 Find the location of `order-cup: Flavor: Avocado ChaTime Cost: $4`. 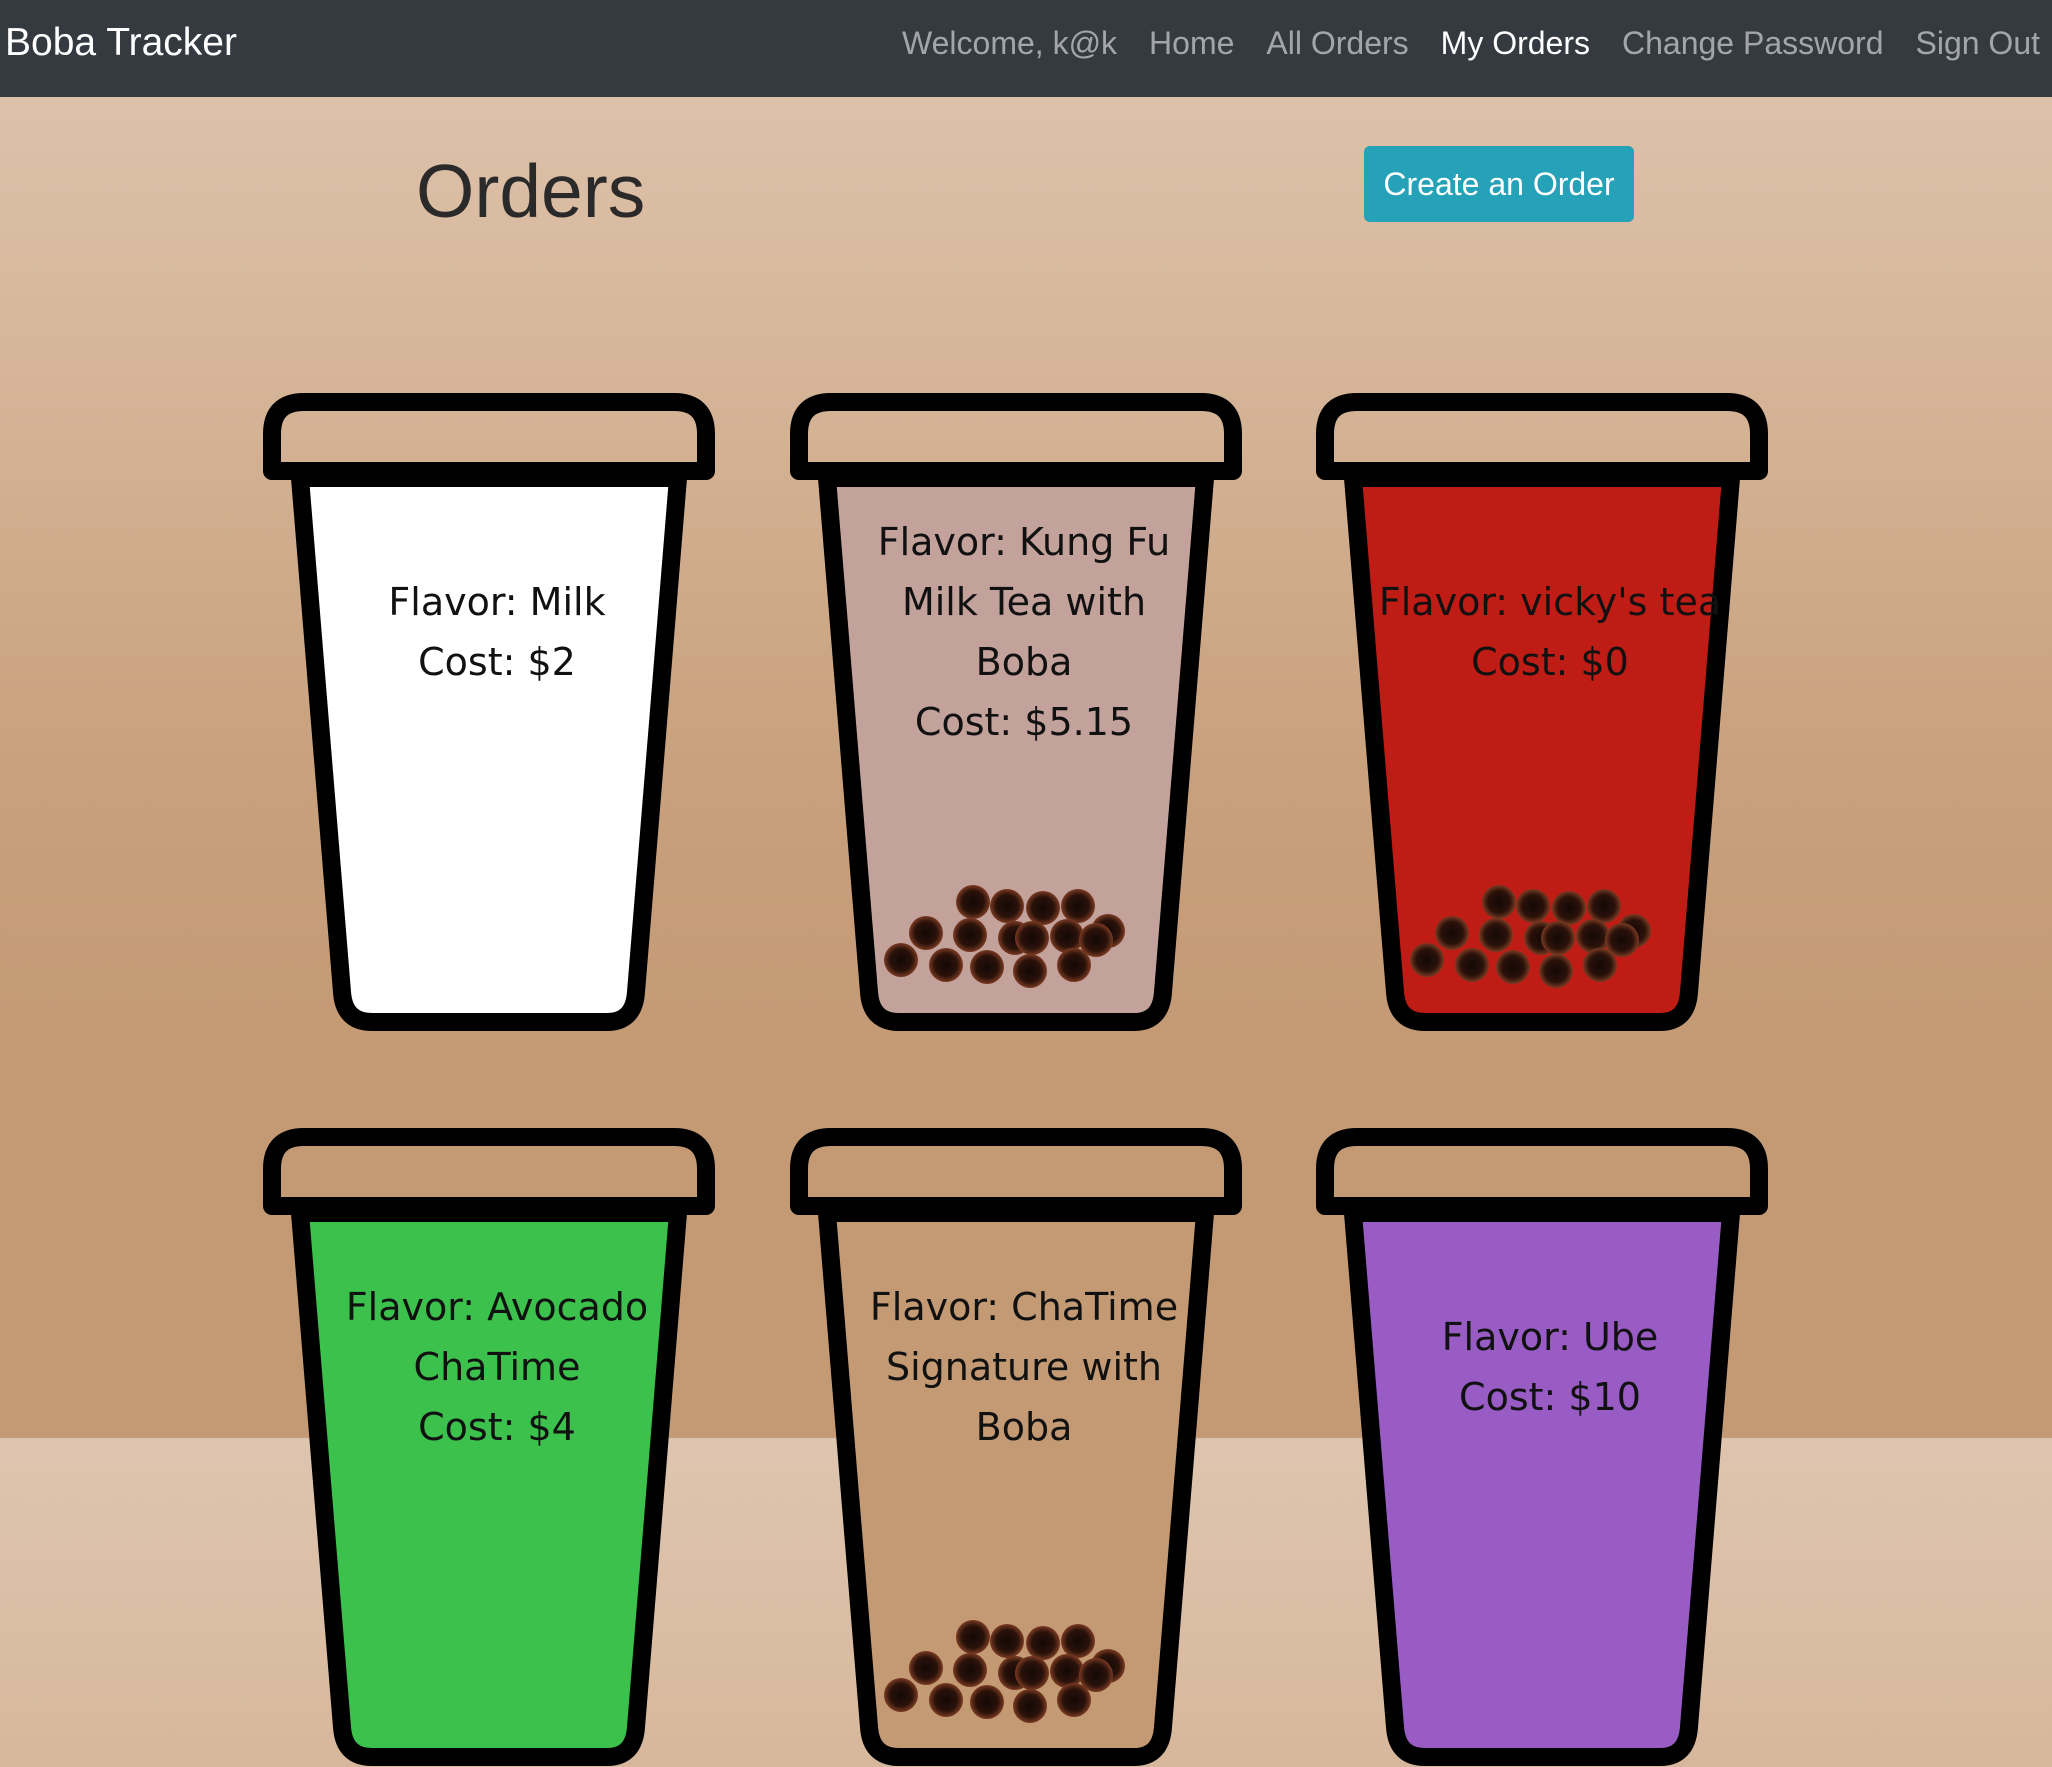

order-cup: Flavor: Avocado ChaTime Cost: $4 is located at coordinates (497, 1447).